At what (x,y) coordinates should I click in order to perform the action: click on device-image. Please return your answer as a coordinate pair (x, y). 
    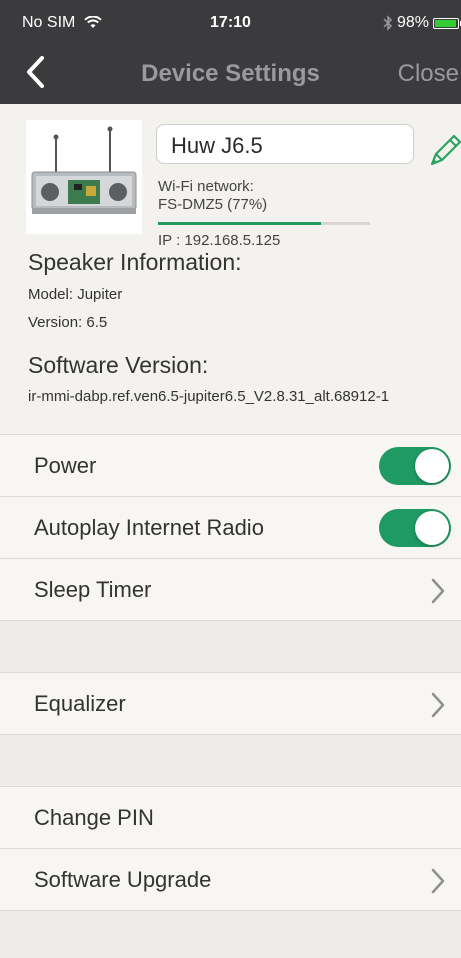
    Looking at the image, I should click on (84, 177).